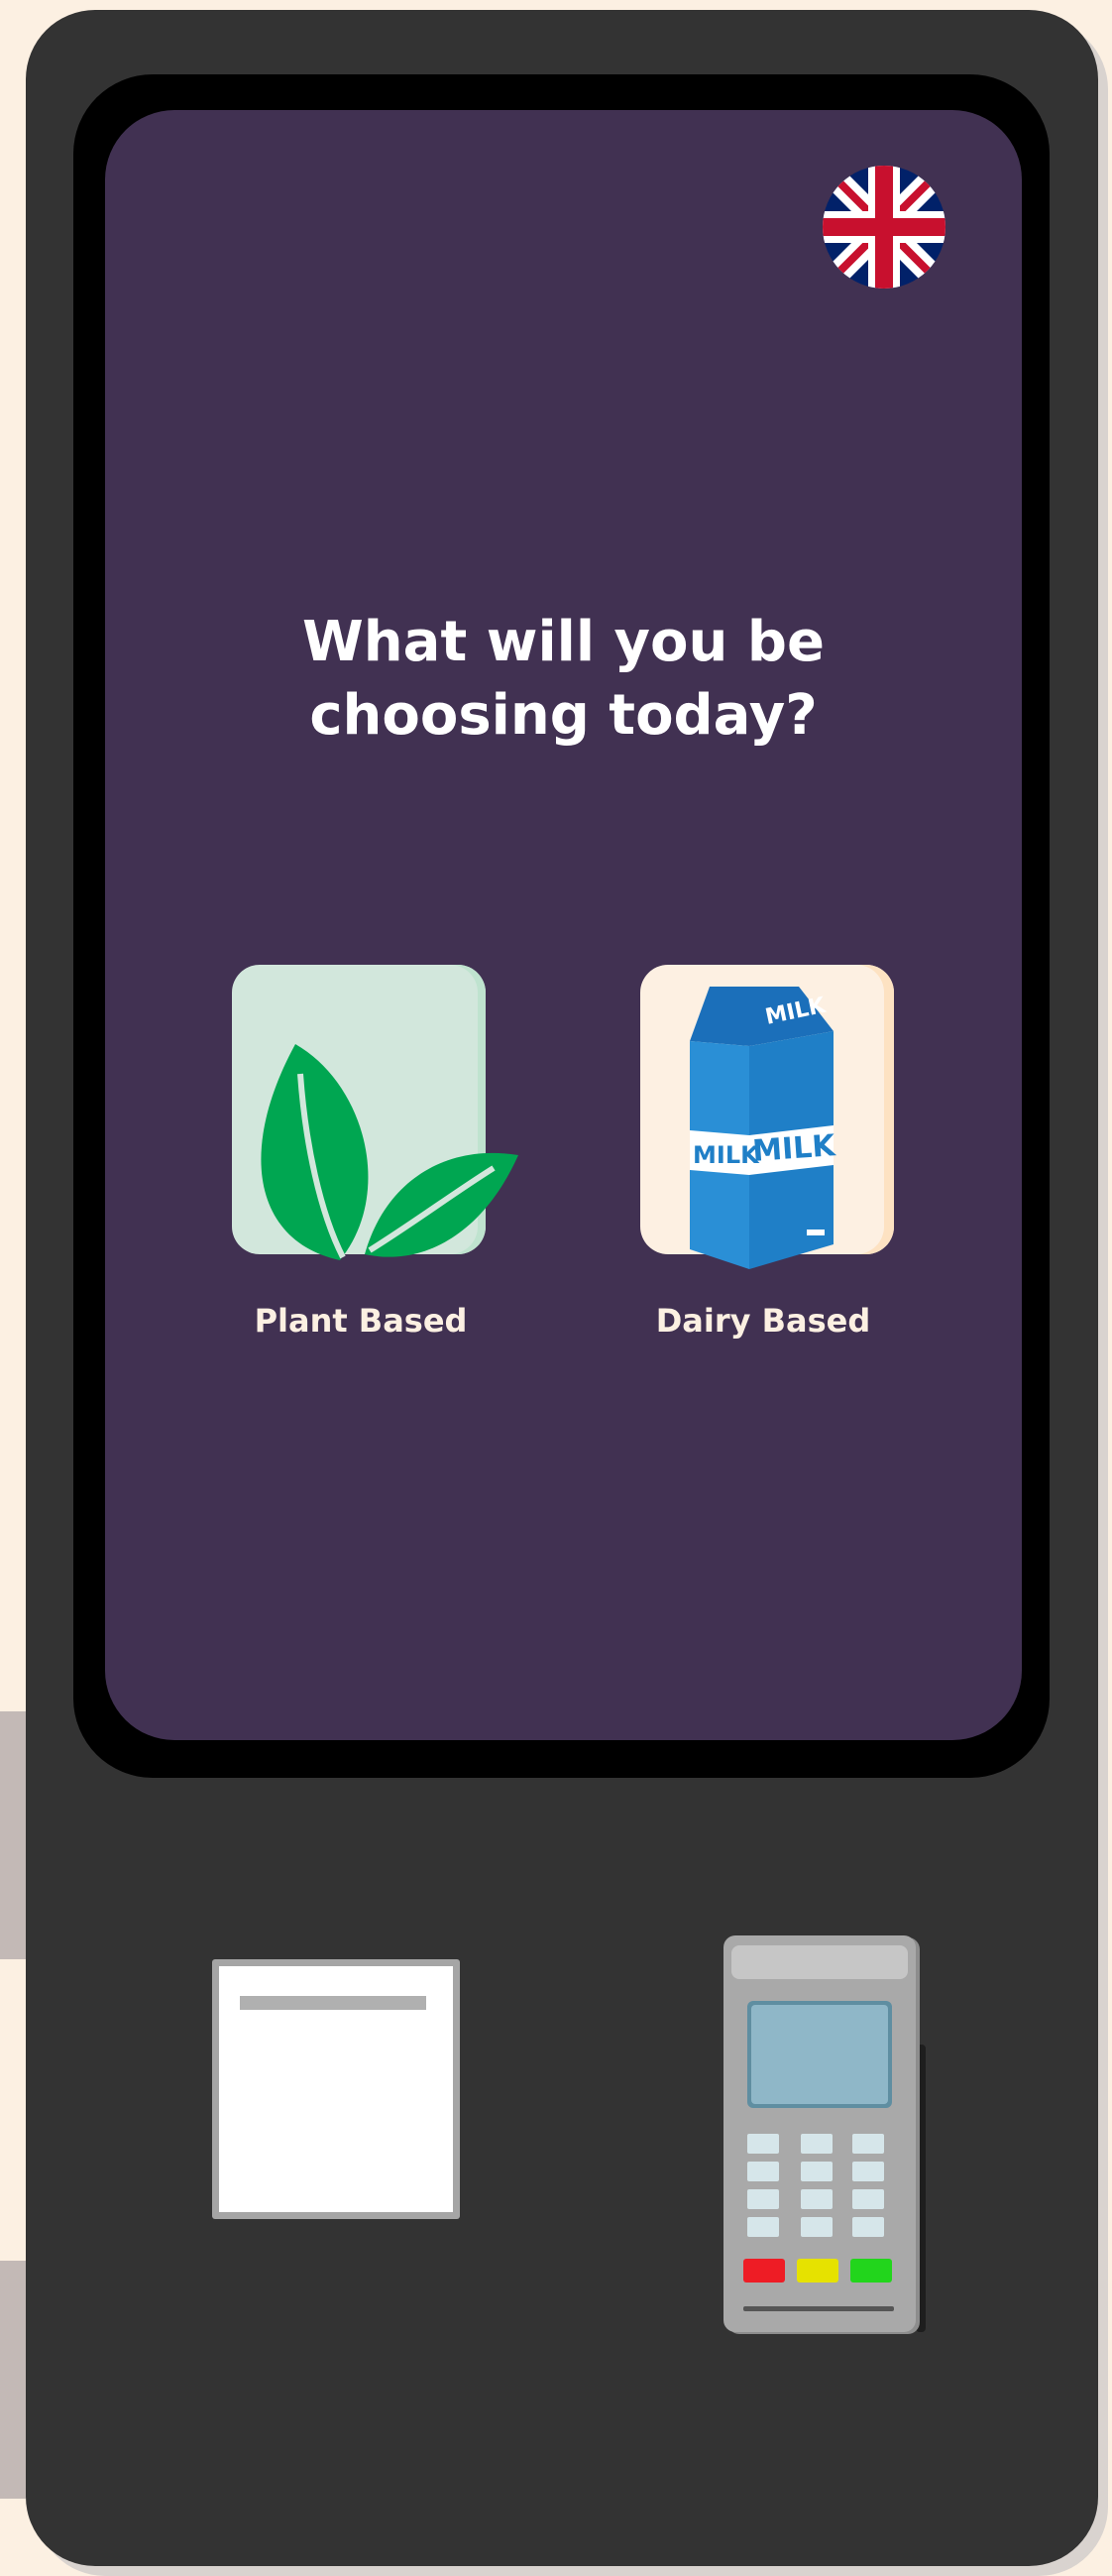 This screenshot has width=1112, height=2576. Describe the element at coordinates (13, 1835) in the screenshot. I see `background-panel-upper` at that location.